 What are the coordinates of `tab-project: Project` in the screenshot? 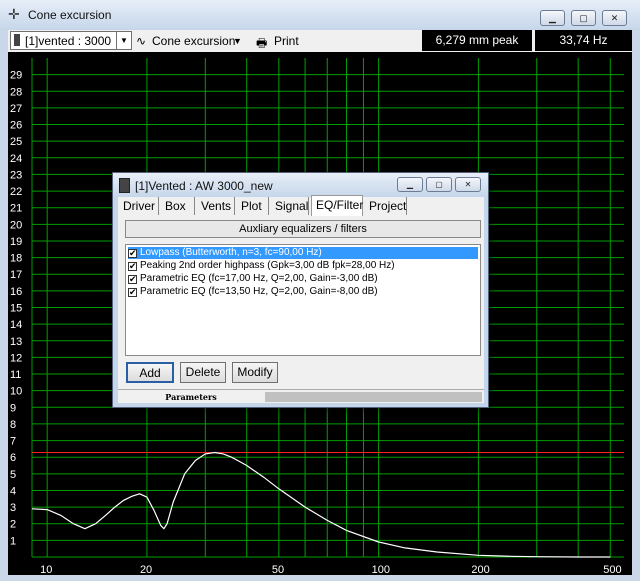 It's located at (386, 206).